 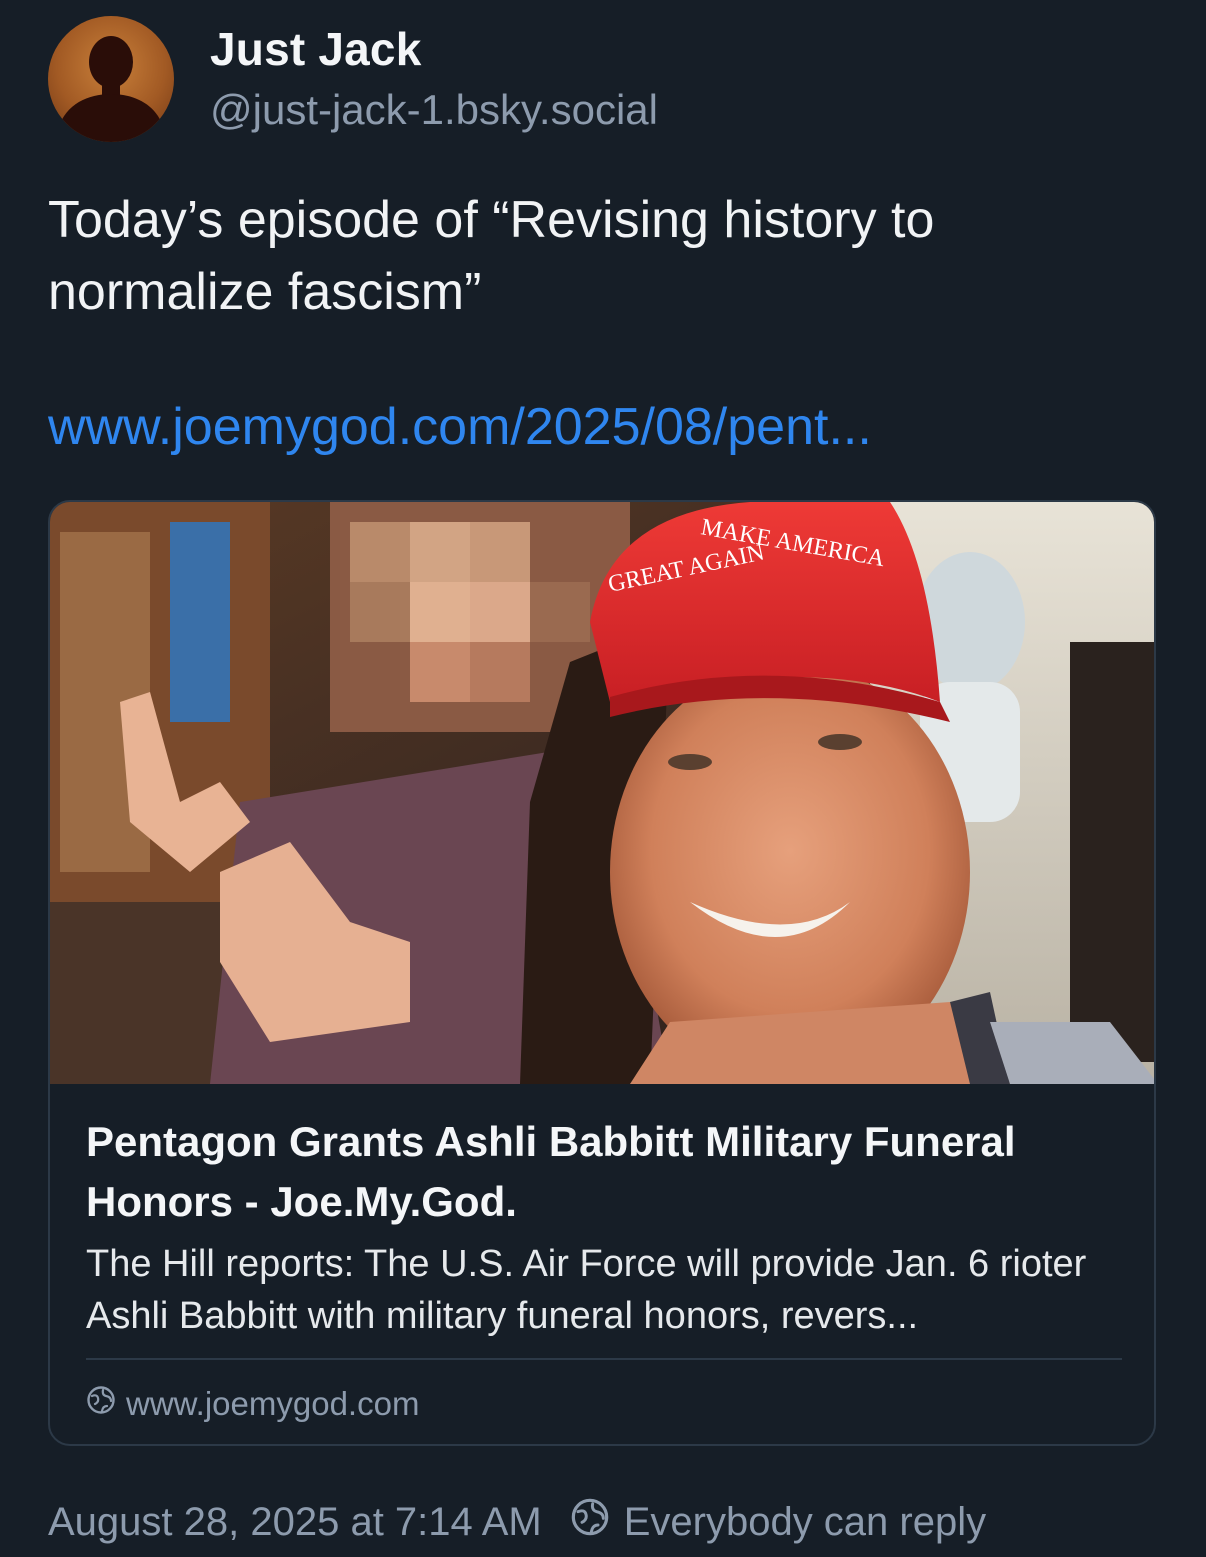 I want to click on reply-setting-label: Everybody can reply, so click(x=805, y=1522).